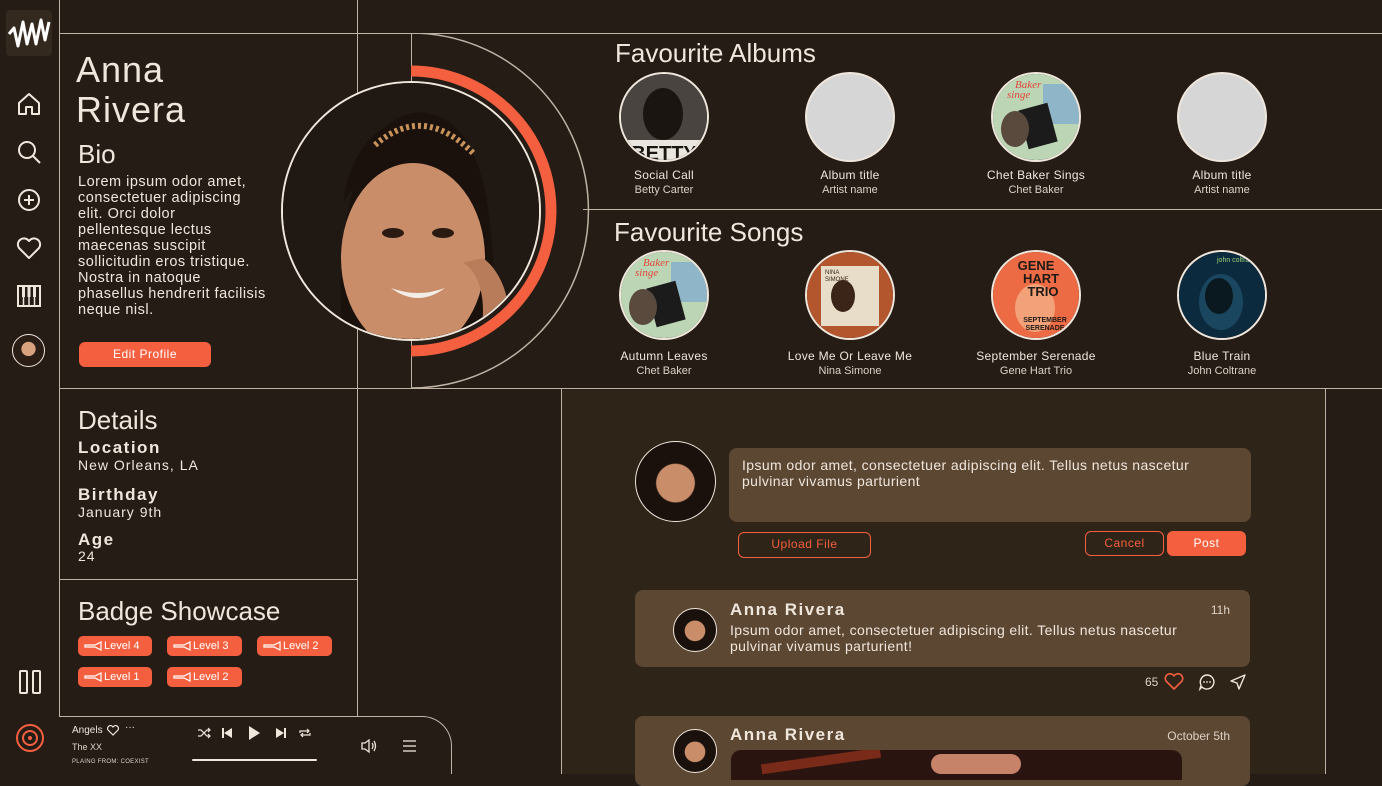 This screenshot has width=1382, height=786. What do you see at coordinates (1036, 175) in the screenshot?
I see `album-title: Chet Baker Sings` at bounding box center [1036, 175].